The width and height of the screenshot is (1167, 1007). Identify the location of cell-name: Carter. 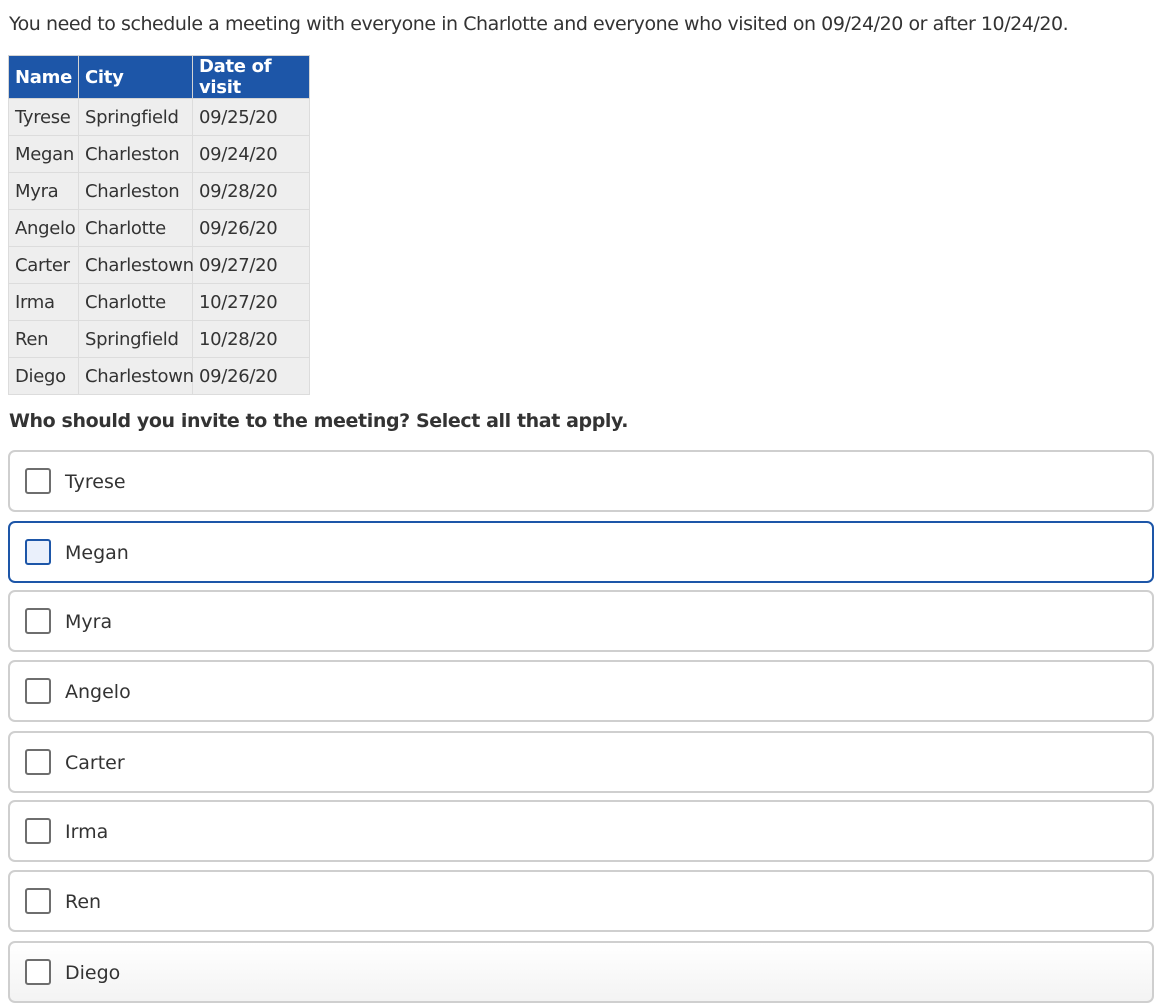
(43, 265).